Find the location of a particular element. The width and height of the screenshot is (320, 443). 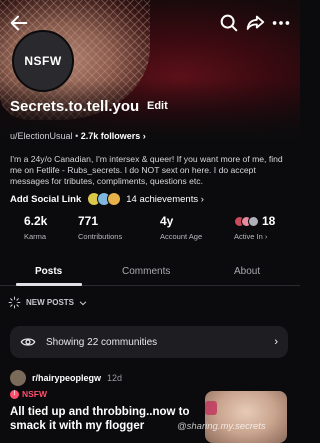

tab-posts: Posts is located at coordinates (48, 271).